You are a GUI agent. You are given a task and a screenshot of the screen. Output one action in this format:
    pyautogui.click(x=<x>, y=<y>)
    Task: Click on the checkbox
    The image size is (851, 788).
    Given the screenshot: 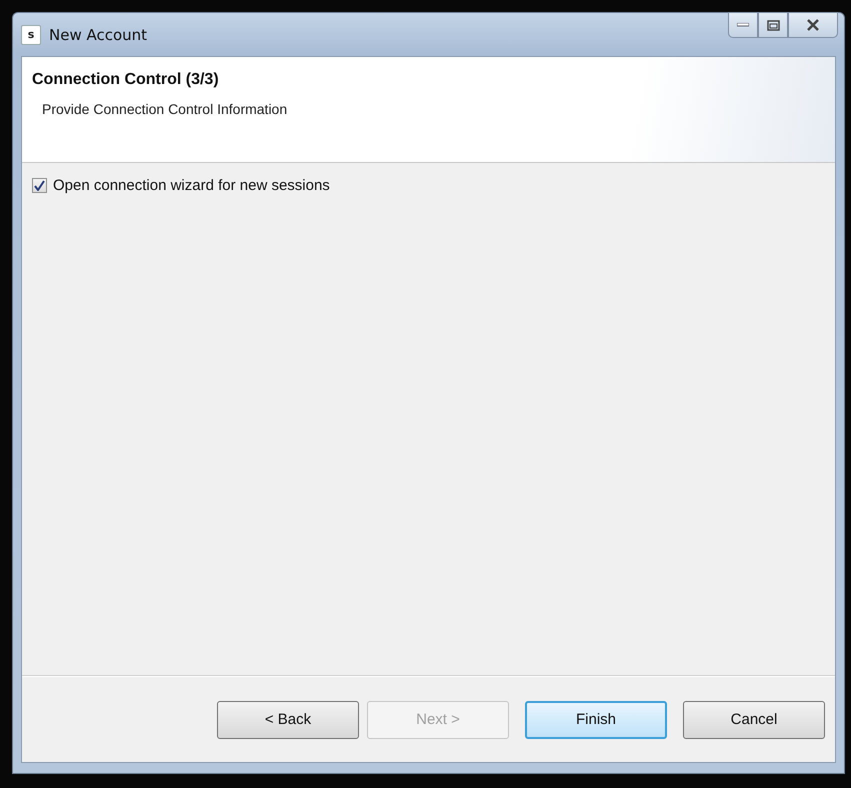 What is the action you would take?
    pyautogui.click(x=39, y=185)
    